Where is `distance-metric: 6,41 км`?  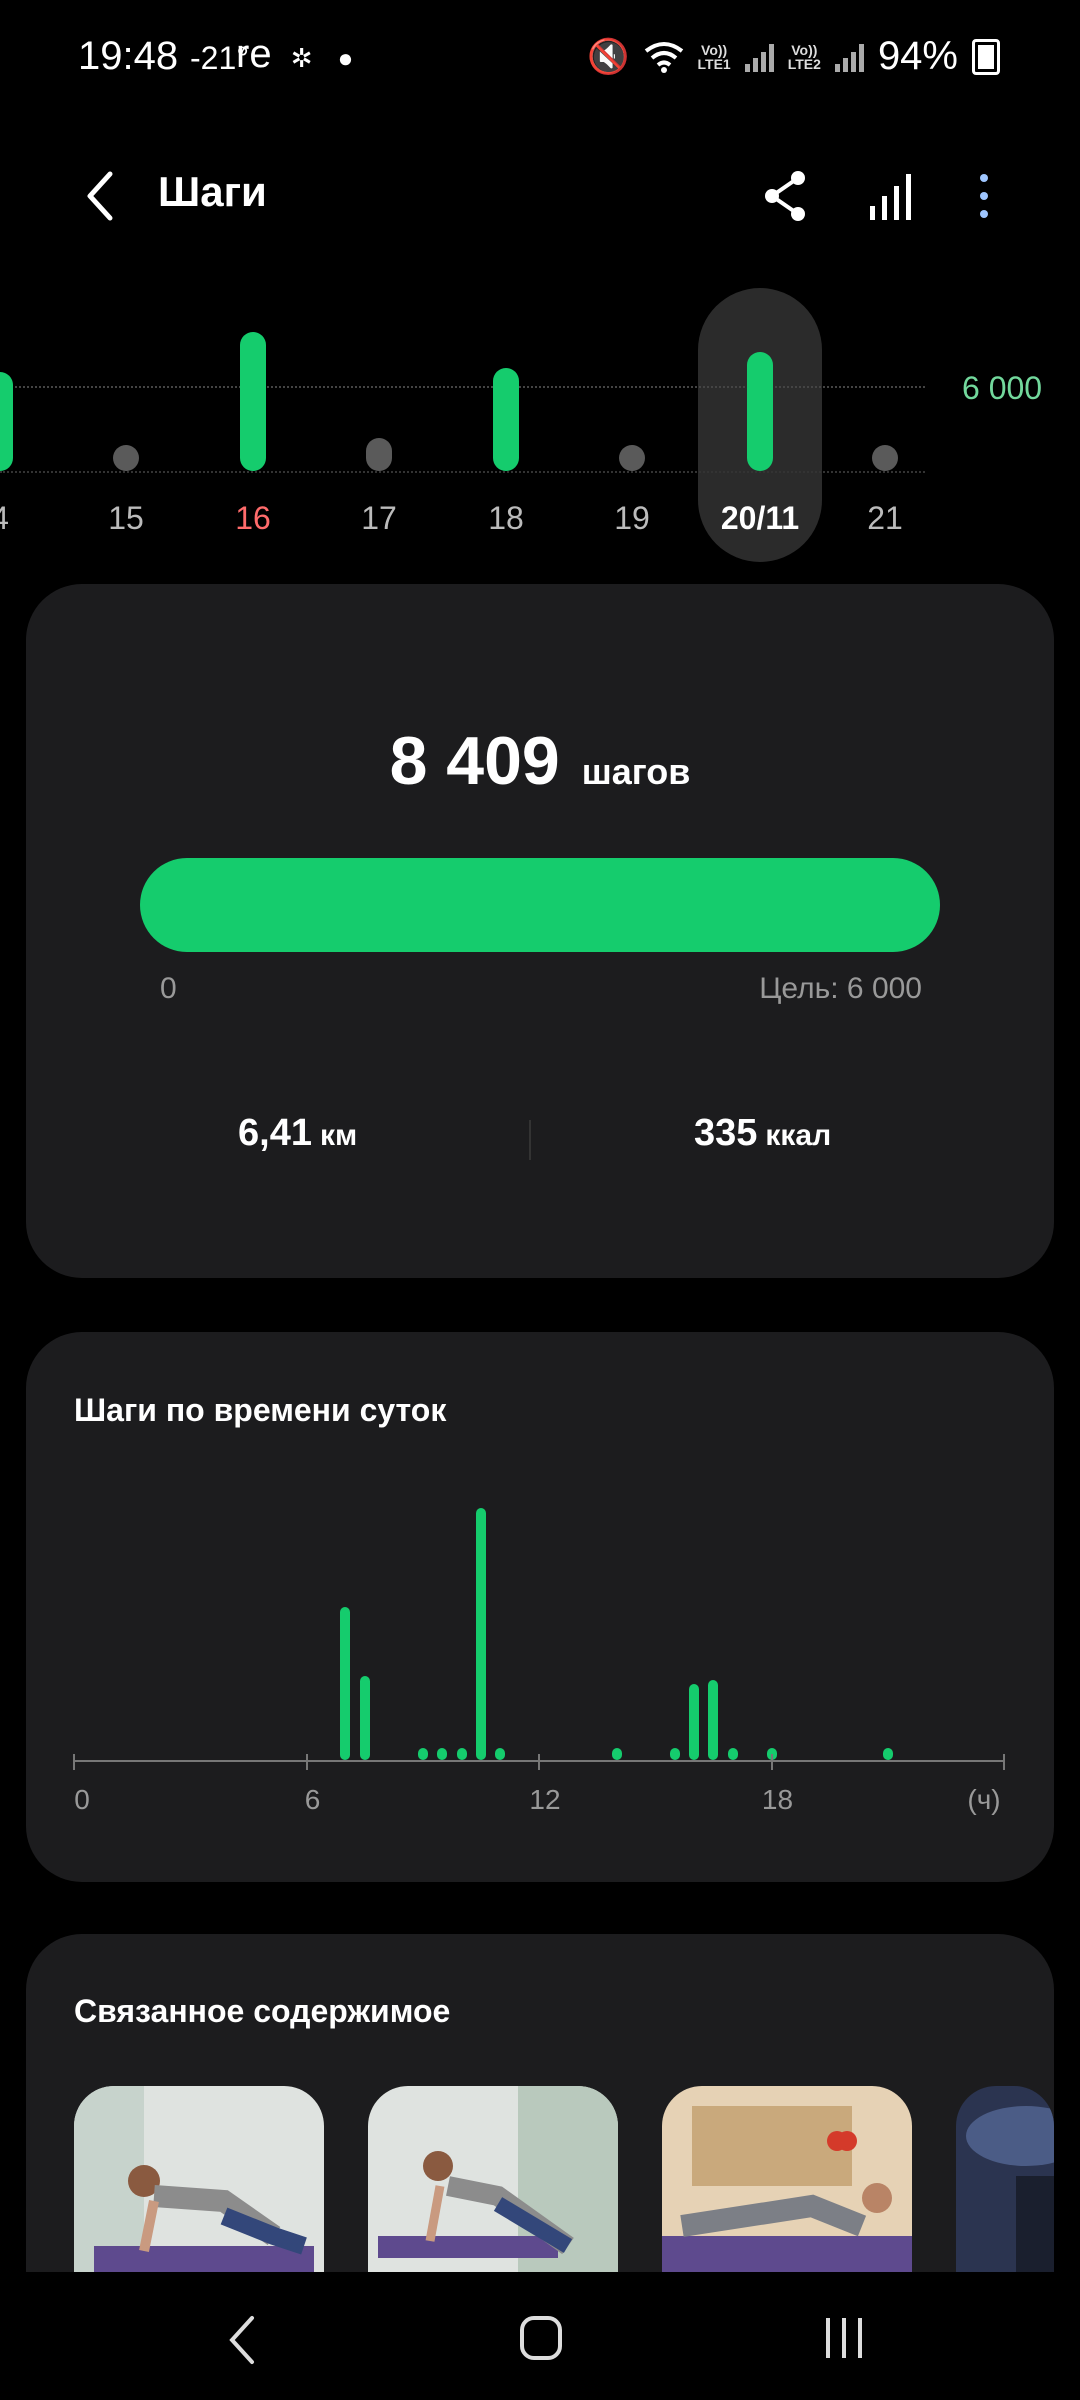 distance-metric: 6,41 км is located at coordinates (297, 1133).